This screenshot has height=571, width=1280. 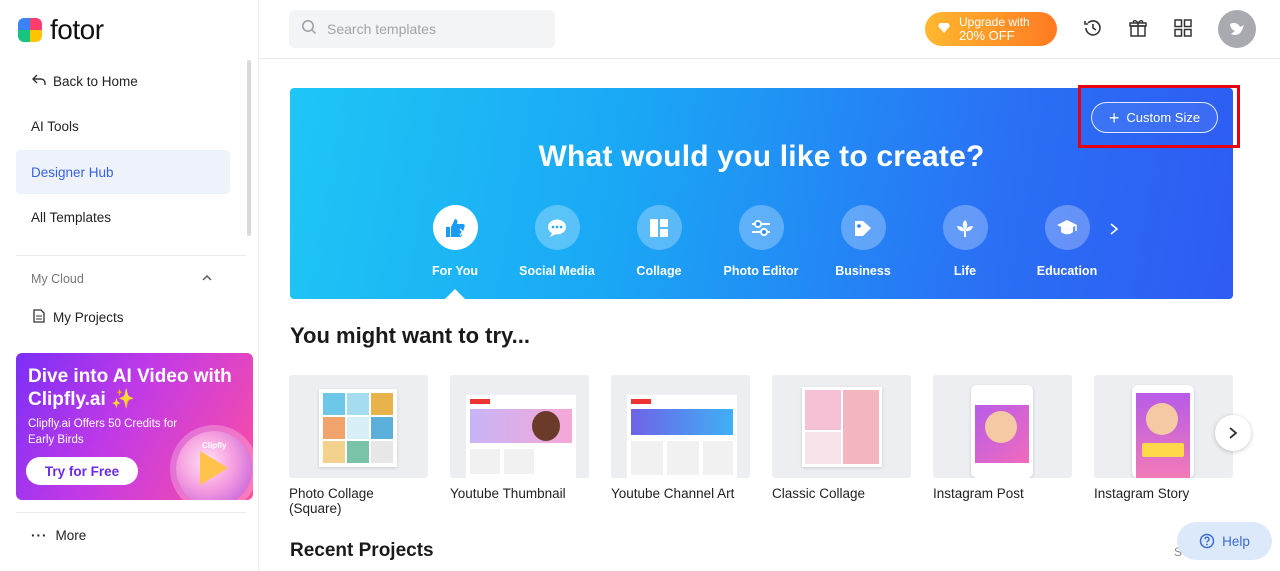 I want to click on template-card: Classic Collage, so click(x=841, y=438).